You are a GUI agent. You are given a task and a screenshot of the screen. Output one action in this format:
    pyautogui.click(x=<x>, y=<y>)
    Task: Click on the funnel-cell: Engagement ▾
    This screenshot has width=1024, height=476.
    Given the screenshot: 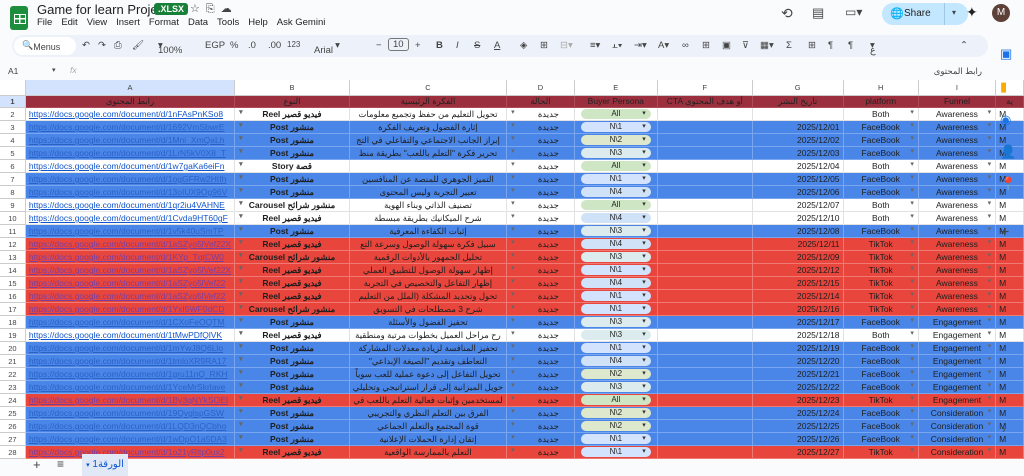 What is the action you would take?
    pyautogui.click(x=957, y=361)
    